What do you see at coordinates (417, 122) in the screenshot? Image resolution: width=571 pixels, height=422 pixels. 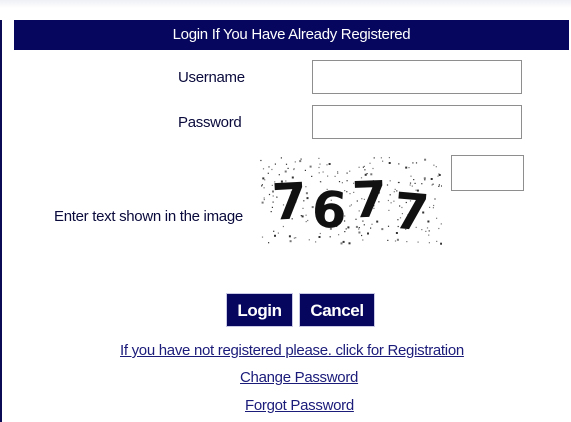 I see `password-input` at bounding box center [417, 122].